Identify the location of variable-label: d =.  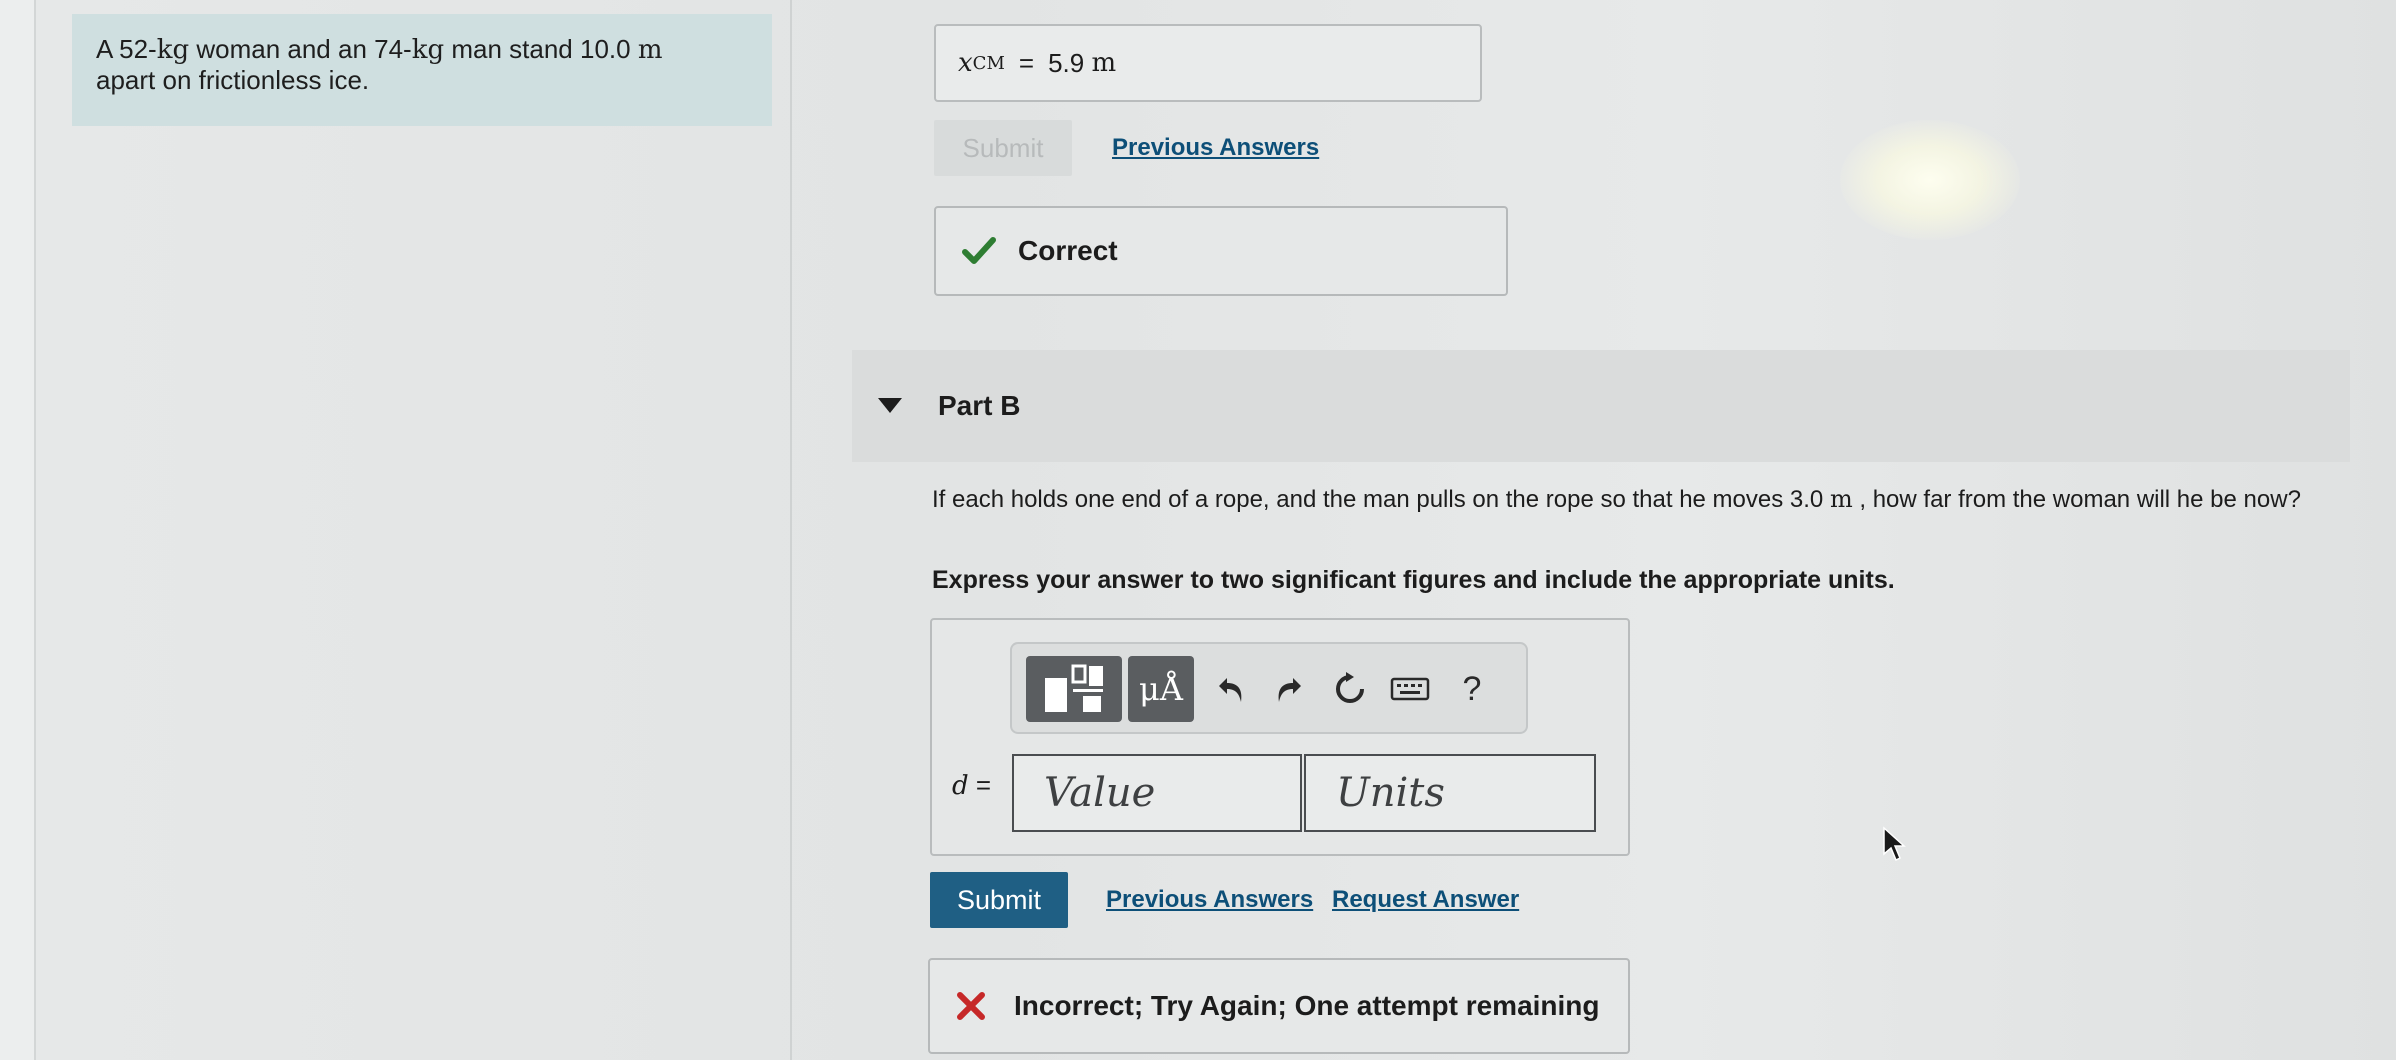
(971, 785).